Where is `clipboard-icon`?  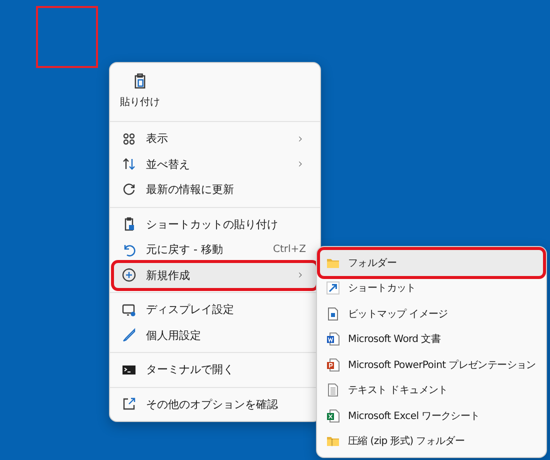
clipboard-icon is located at coordinates (140, 81).